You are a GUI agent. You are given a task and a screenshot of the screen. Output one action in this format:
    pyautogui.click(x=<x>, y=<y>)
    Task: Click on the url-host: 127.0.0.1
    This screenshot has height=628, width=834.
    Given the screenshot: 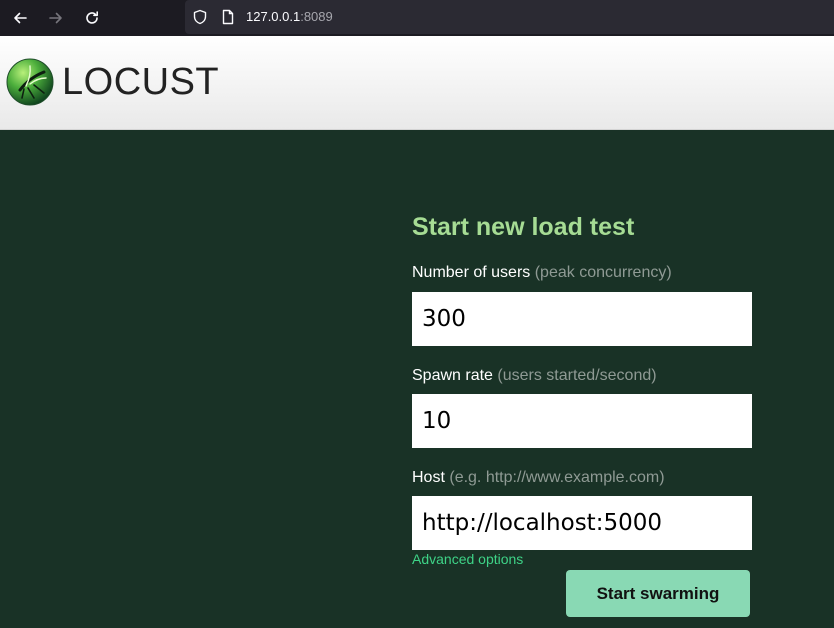 What is the action you would take?
    pyautogui.click(x=273, y=16)
    